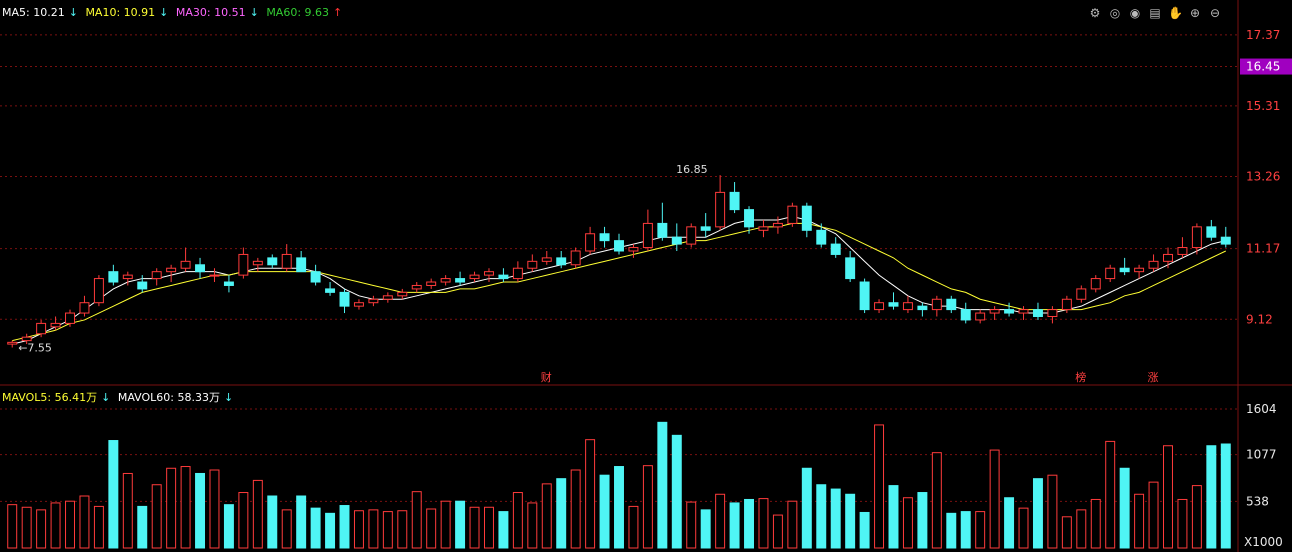  I want to click on event-marker: 榜, so click(1080, 377).